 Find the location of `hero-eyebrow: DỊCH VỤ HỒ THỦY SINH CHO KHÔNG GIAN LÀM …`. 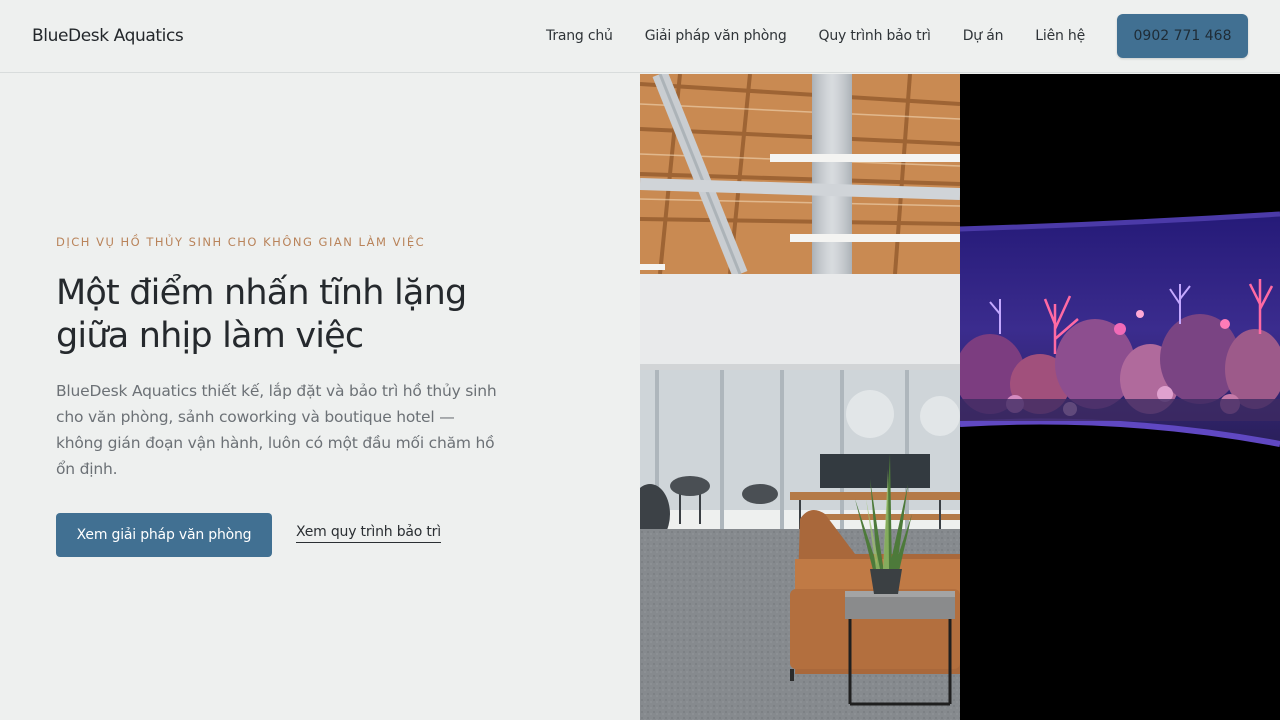

hero-eyebrow: DỊCH VỤ HỒ THỦY SINH CHO KHÔNG GIAN LÀM … is located at coordinates (241, 242).